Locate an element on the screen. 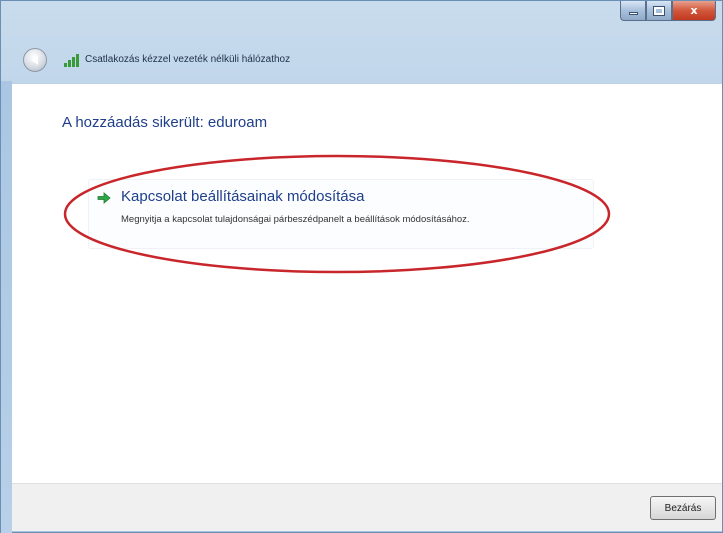  back-button is located at coordinates (35, 60).